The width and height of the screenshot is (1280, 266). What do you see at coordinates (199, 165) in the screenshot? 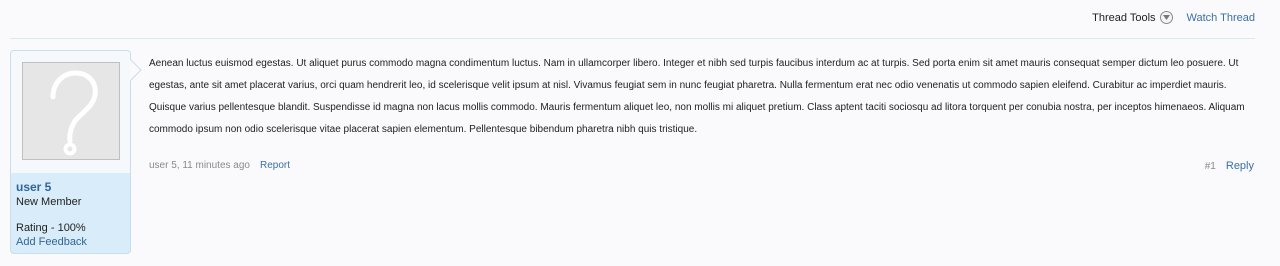
I see `post-author-time: user 5, 11 minutes ago` at bounding box center [199, 165].